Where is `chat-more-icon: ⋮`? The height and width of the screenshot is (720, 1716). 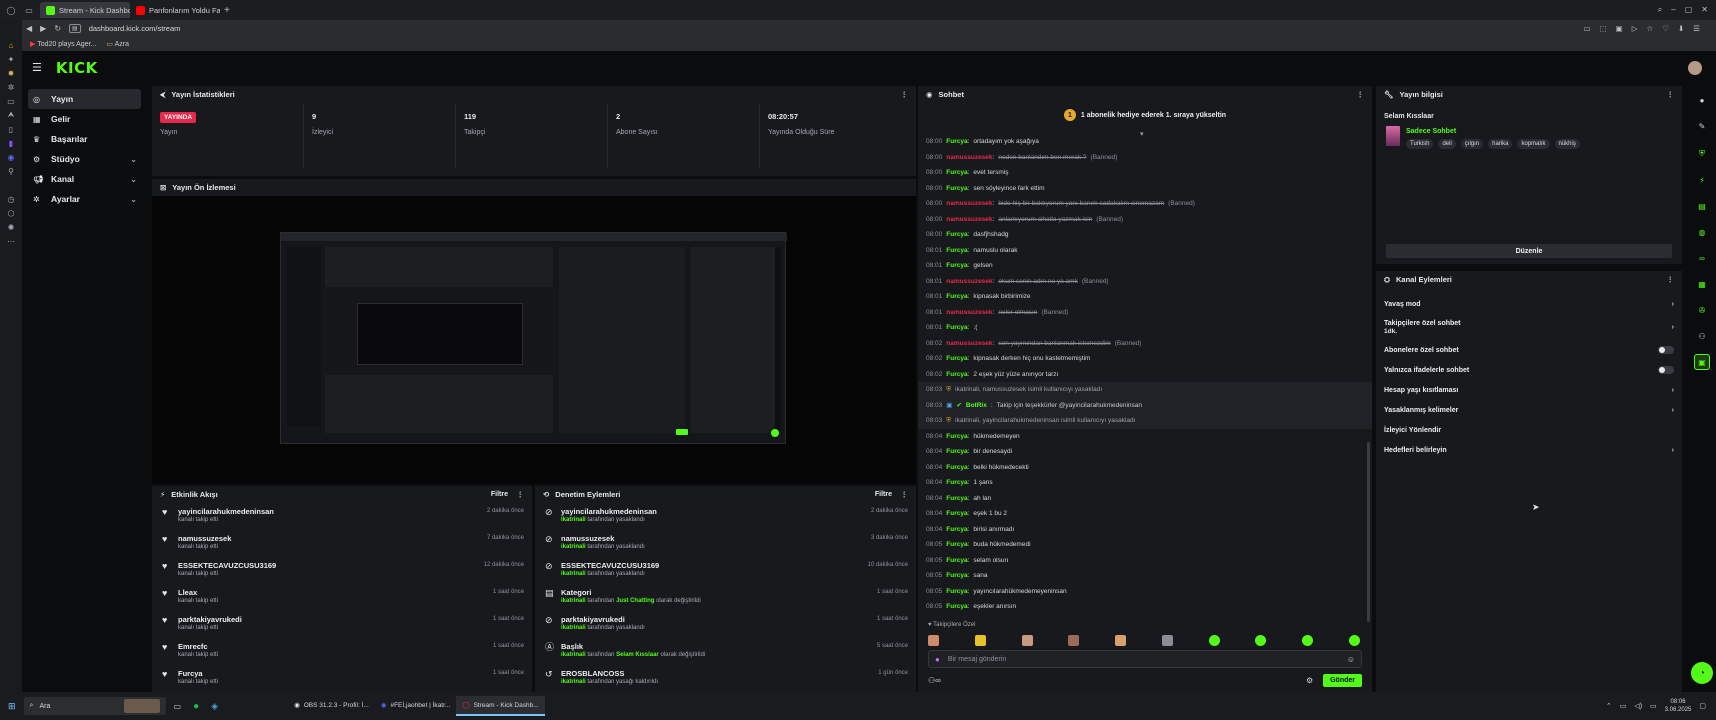
chat-more-icon: ⋮ is located at coordinates (1361, 94).